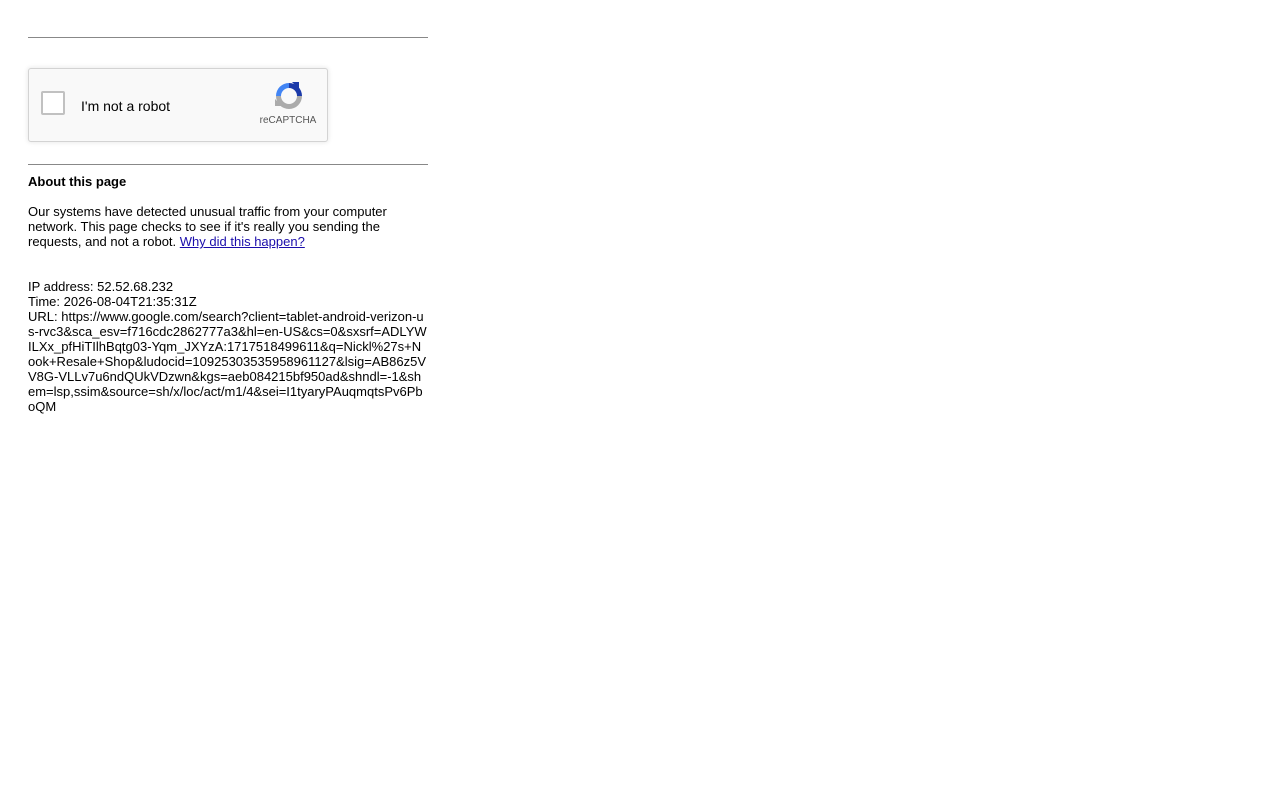 This screenshot has width=1280, height=800. What do you see at coordinates (228, 286) in the screenshot?
I see `ip-address-line: IP address: 52.52.68.232` at bounding box center [228, 286].